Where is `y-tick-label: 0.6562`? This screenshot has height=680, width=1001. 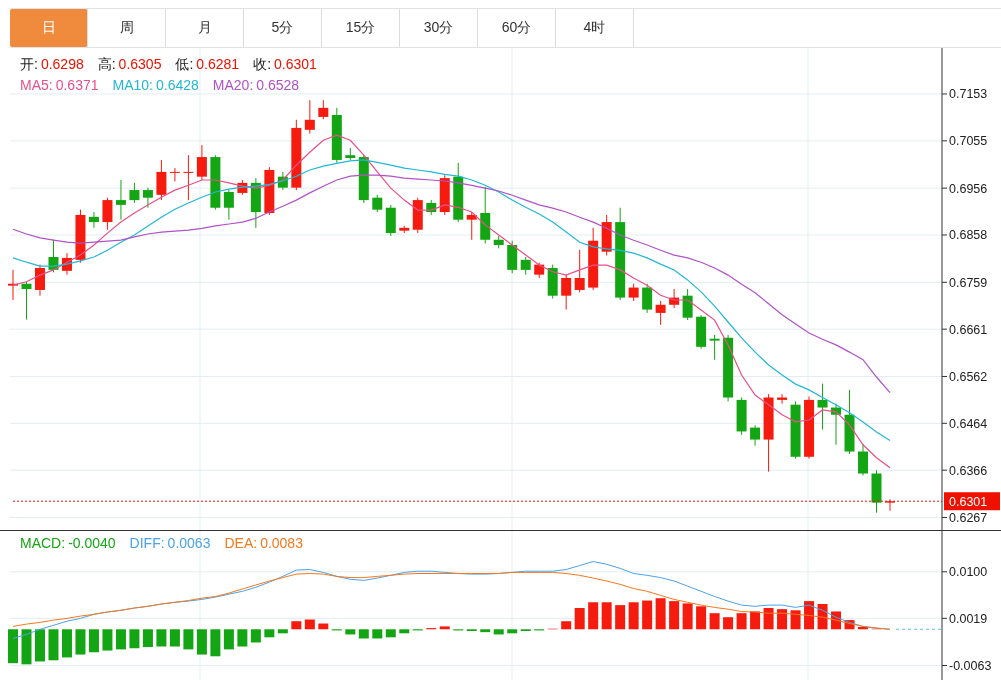
y-tick-label: 0.6562 is located at coordinates (968, 376).